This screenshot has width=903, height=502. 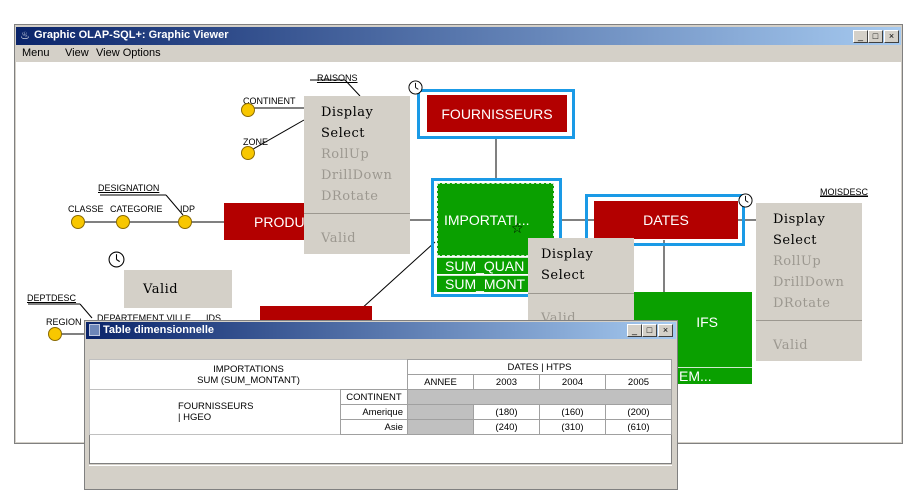 What do you see at coordinates (374, 397) in the screenshot?
I see `row-level-header: CONTINENT` at bounding box center [374, 397].